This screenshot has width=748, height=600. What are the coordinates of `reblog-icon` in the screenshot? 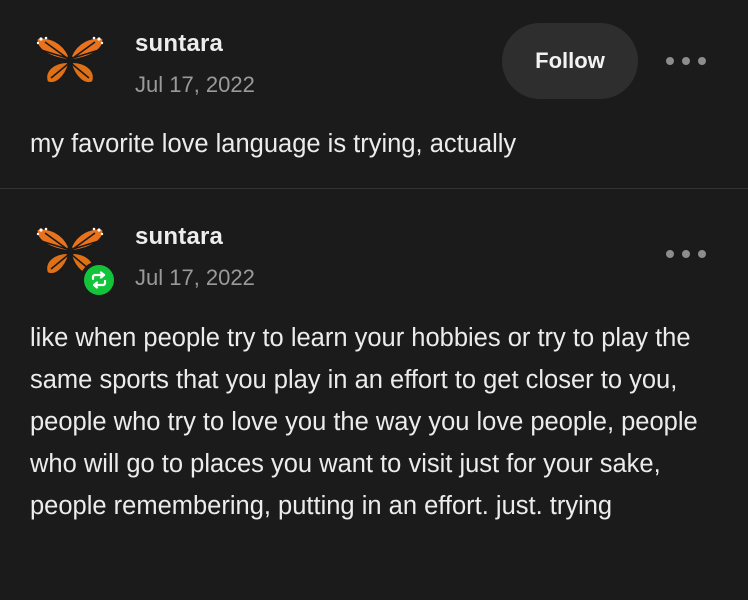 It's located at (99, 280).